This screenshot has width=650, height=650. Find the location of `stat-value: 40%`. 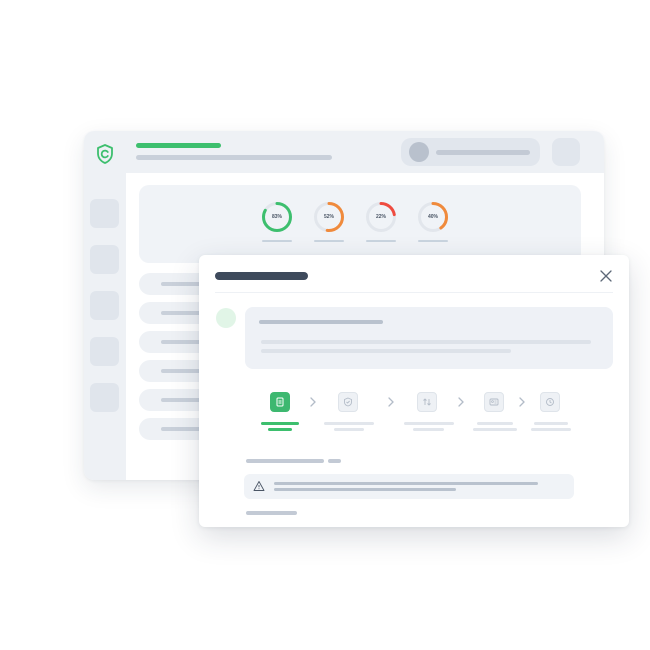

stat-value: 40% is located at coordinates (432, 217).